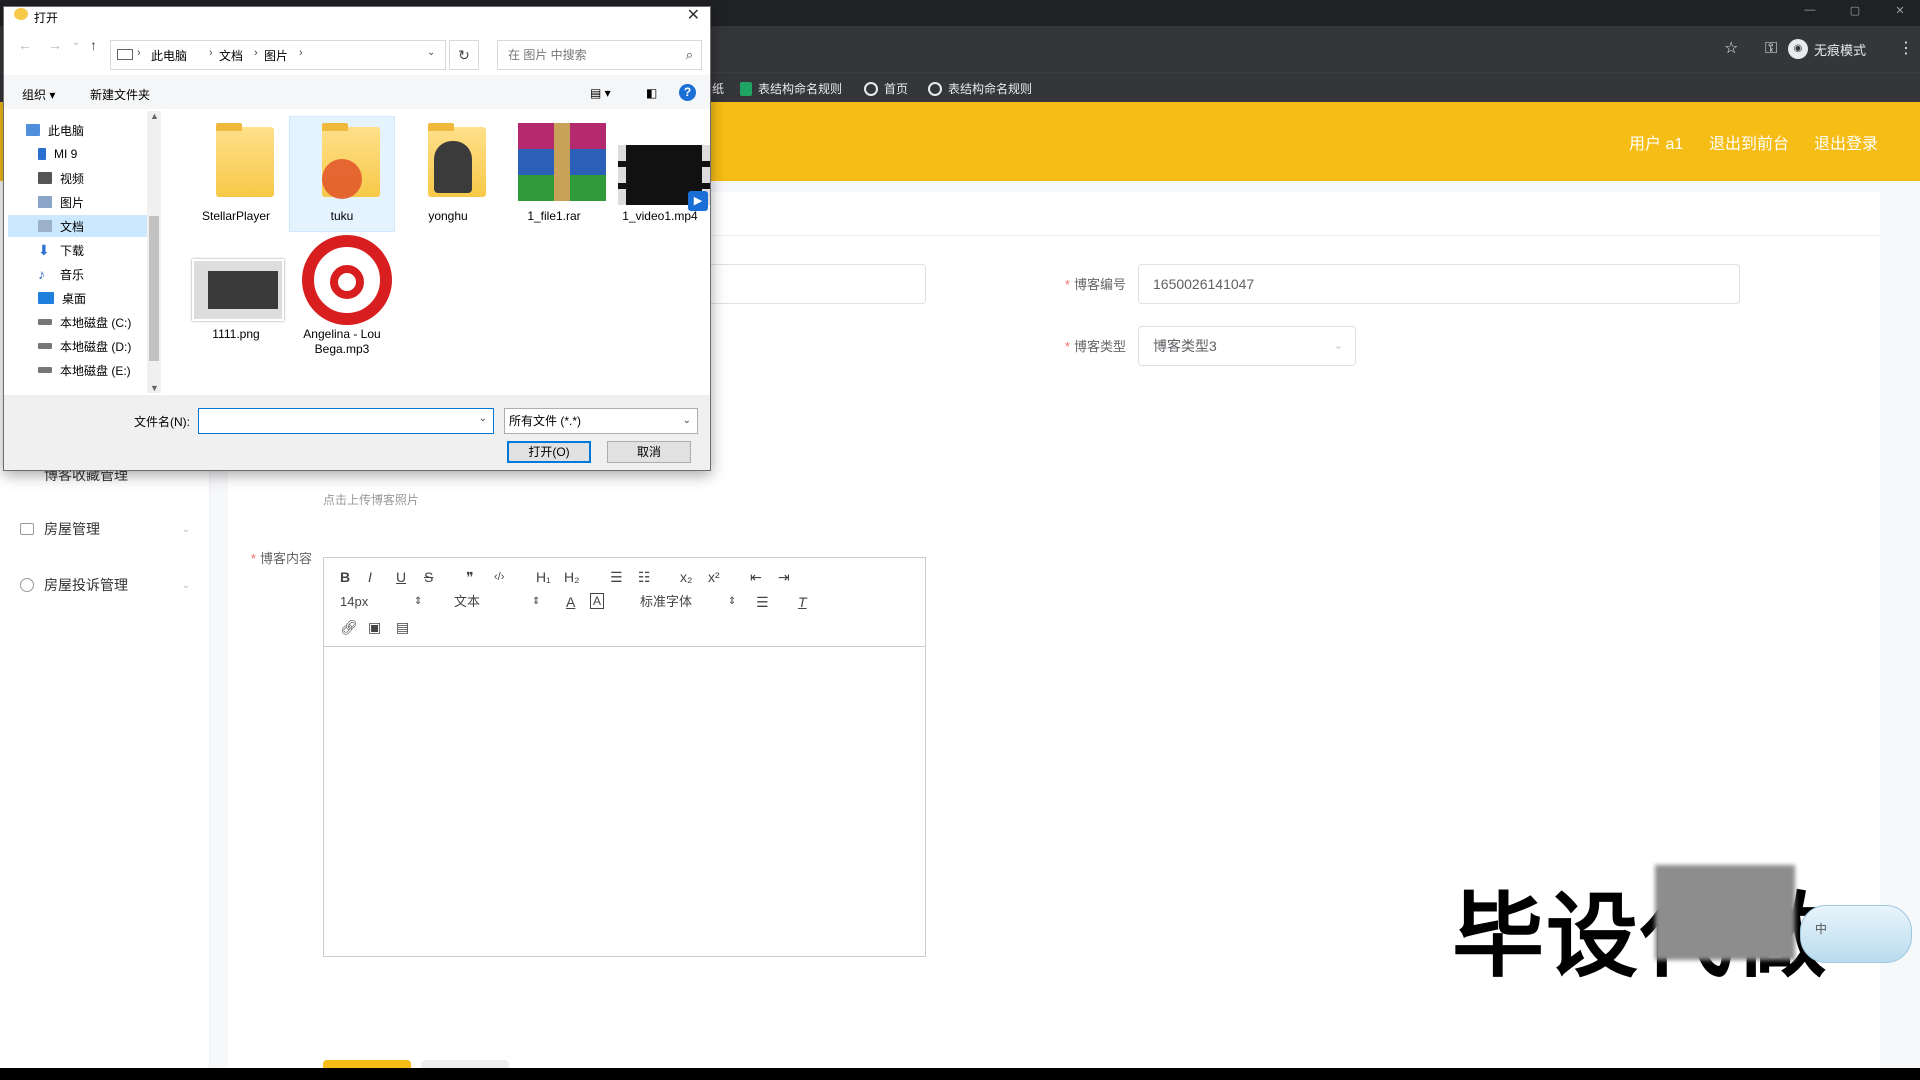 This screenshot has width=1920, height=1080. What do you see at coordinates (464, 55) in the screenshot?
I see `refresh-icon: ↻` at bounding box center [464, 55].